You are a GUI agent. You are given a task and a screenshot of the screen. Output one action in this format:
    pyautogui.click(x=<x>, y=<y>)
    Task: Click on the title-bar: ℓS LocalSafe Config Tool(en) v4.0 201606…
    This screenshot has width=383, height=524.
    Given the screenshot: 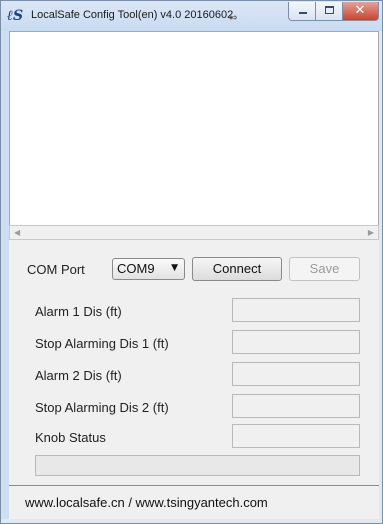 What is the action you would take?
    pyautogui.click(x=191, y=16)
    